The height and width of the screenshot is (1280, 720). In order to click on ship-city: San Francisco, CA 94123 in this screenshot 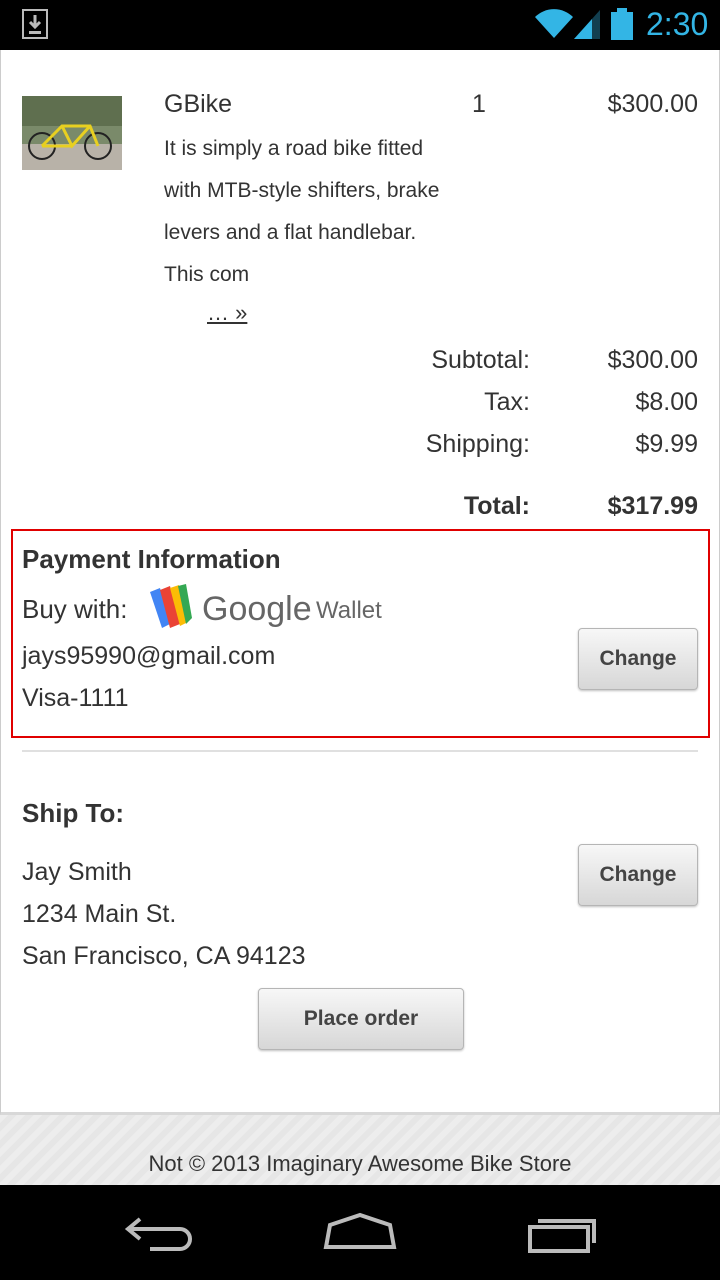, I will do `click(164, 956)`.